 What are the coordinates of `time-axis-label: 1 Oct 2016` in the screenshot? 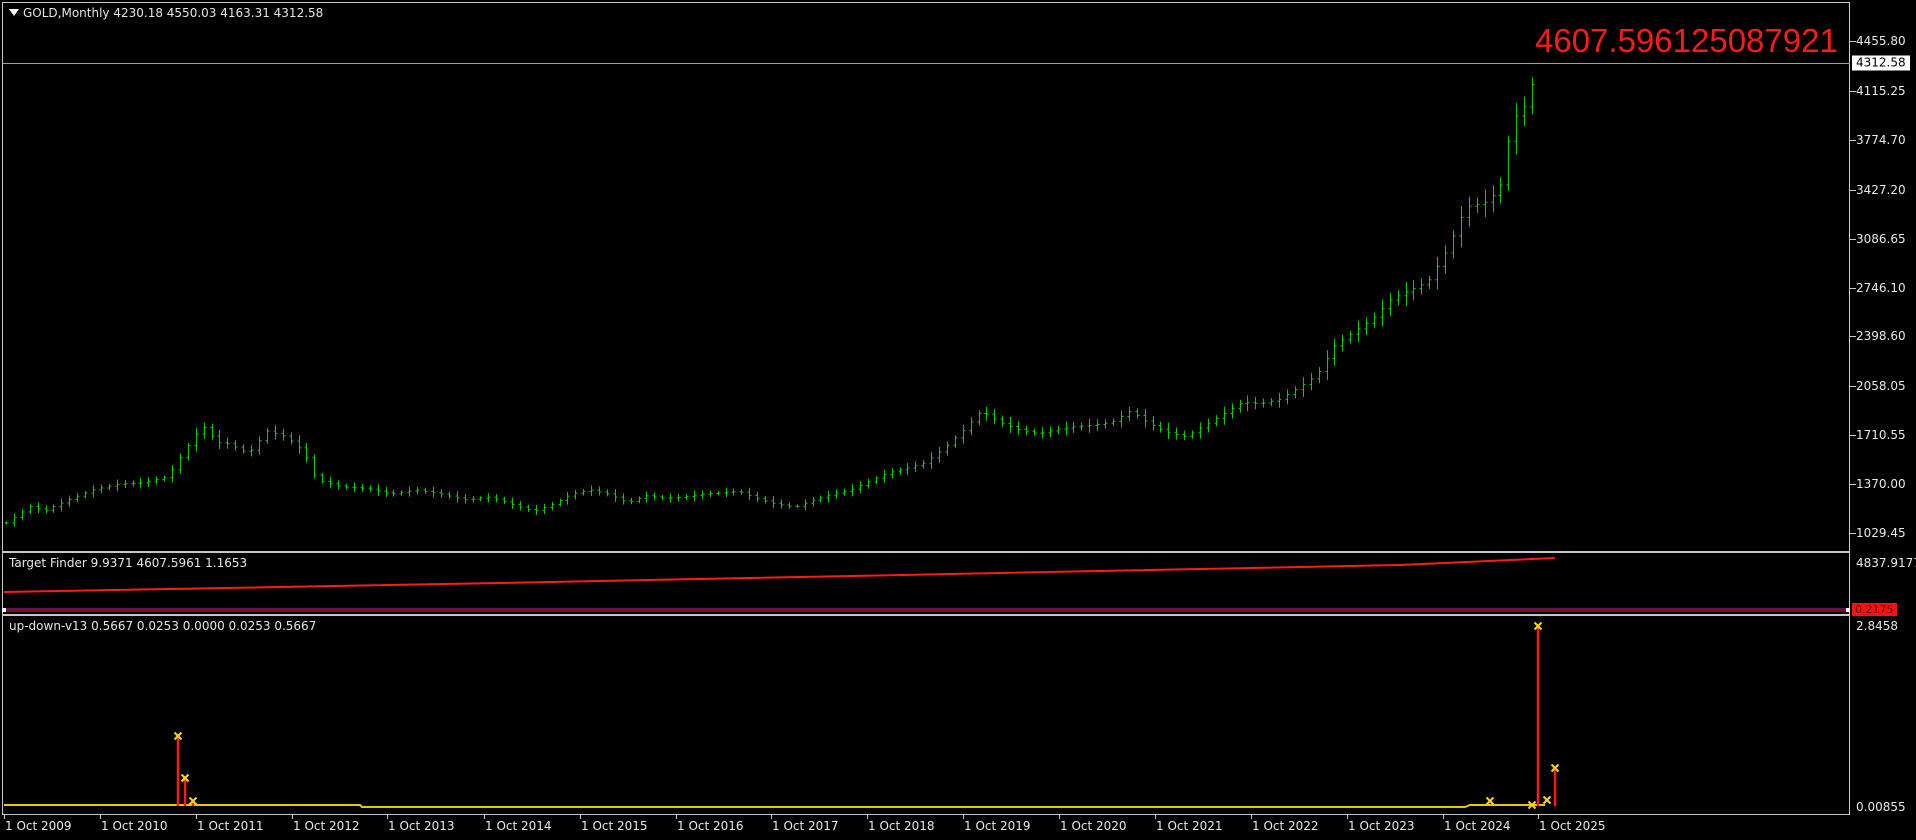 It's located at (710, 826).